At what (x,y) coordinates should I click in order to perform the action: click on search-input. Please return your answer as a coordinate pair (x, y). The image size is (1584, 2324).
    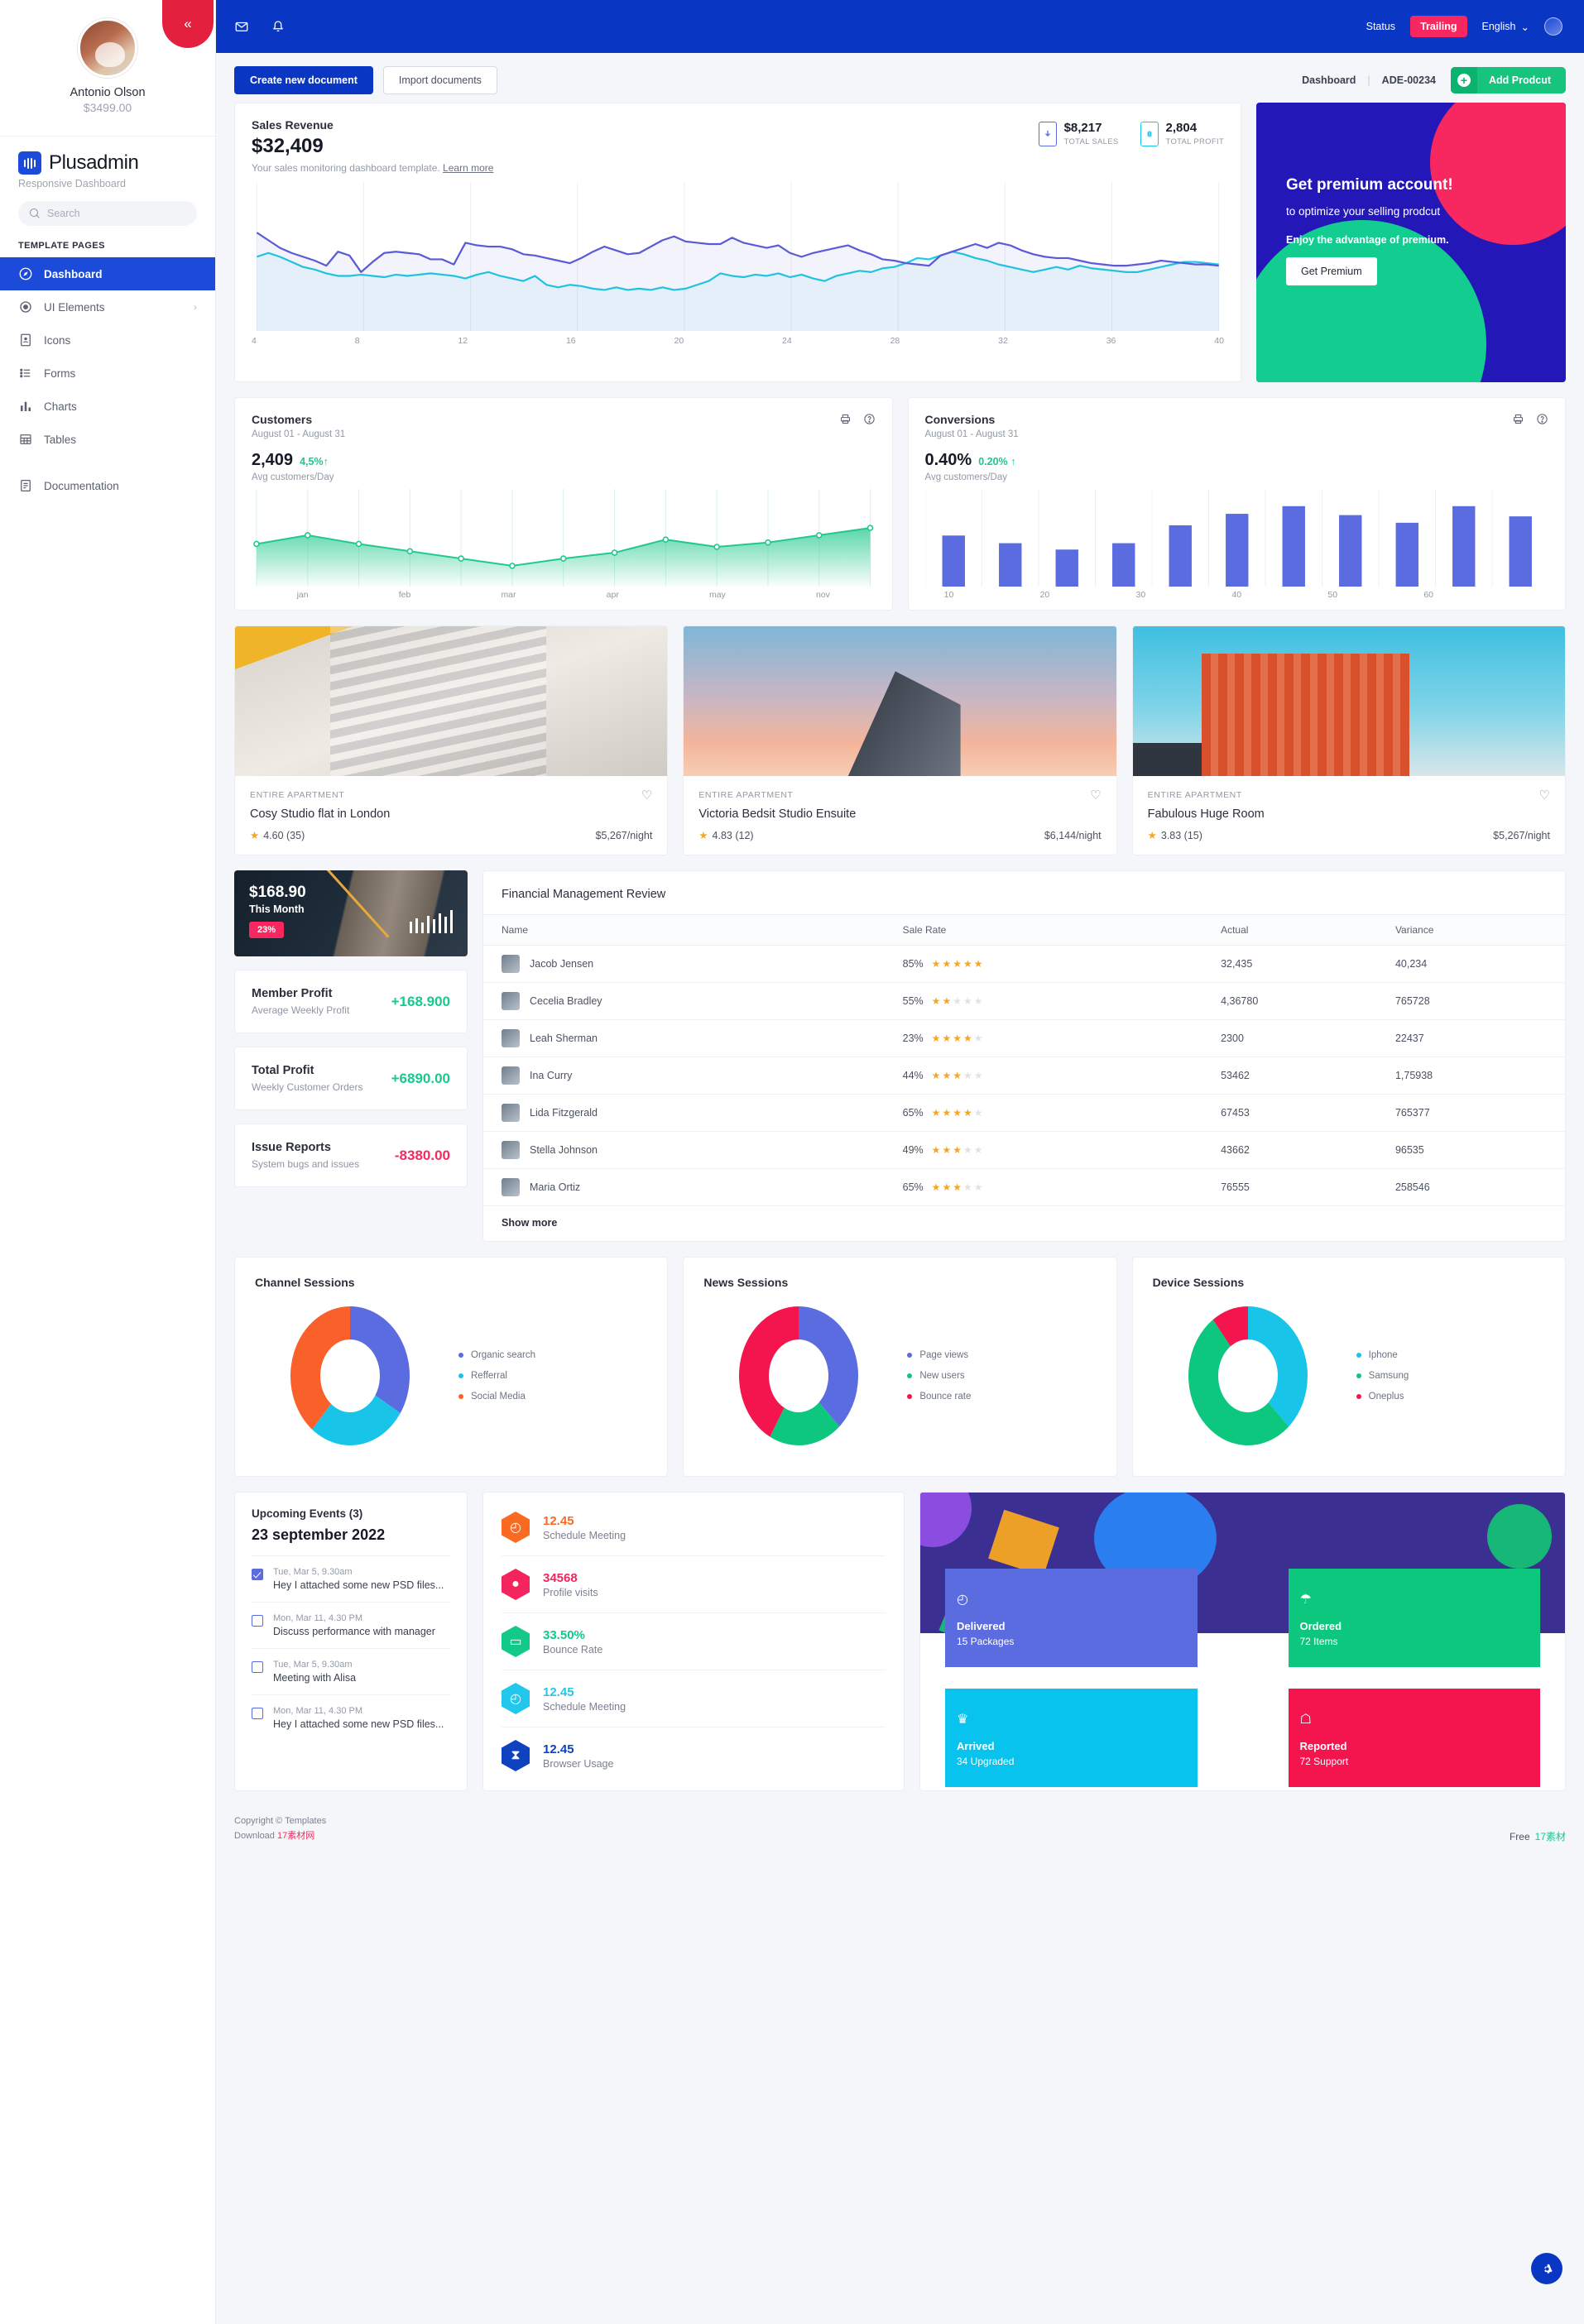
    Looking at the image, I should click on (116, 213).